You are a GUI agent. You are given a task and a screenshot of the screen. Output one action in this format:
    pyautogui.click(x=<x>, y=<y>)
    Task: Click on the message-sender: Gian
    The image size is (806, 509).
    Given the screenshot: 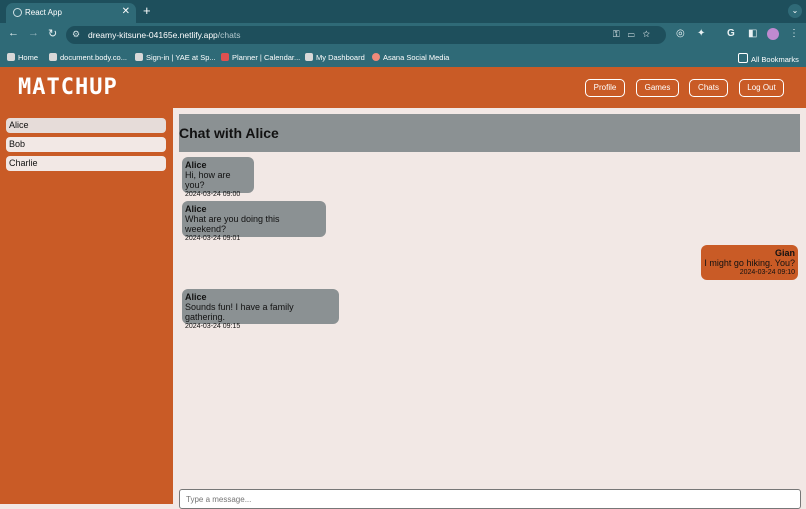 What is the action you would take?
    pyautogui.click(x=784, y=253)
    